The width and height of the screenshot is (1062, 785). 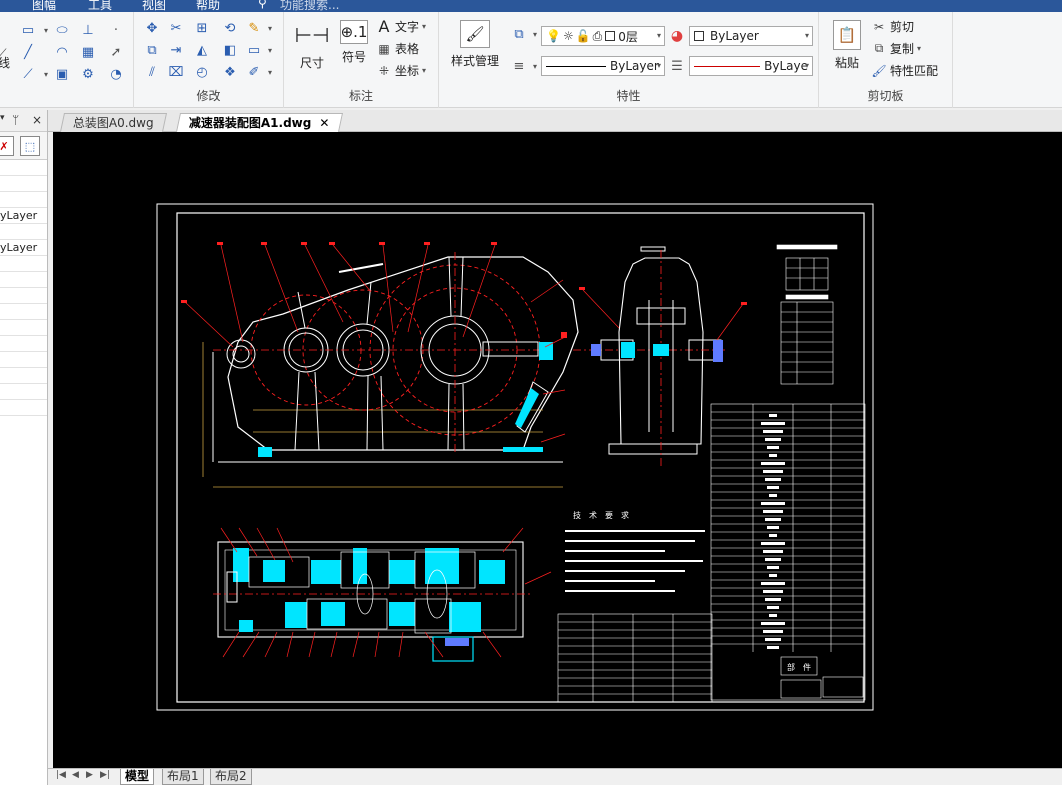 I want to click on menu-item: 视图, so click(x=154, y=6).